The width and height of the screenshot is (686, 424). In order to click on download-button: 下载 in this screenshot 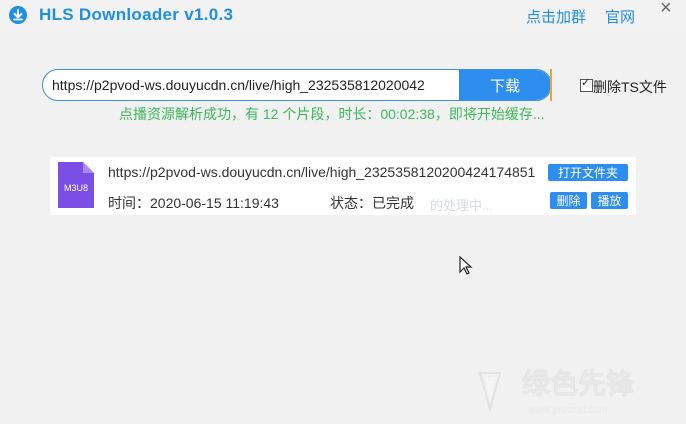, I will do `click(505, 85)`.